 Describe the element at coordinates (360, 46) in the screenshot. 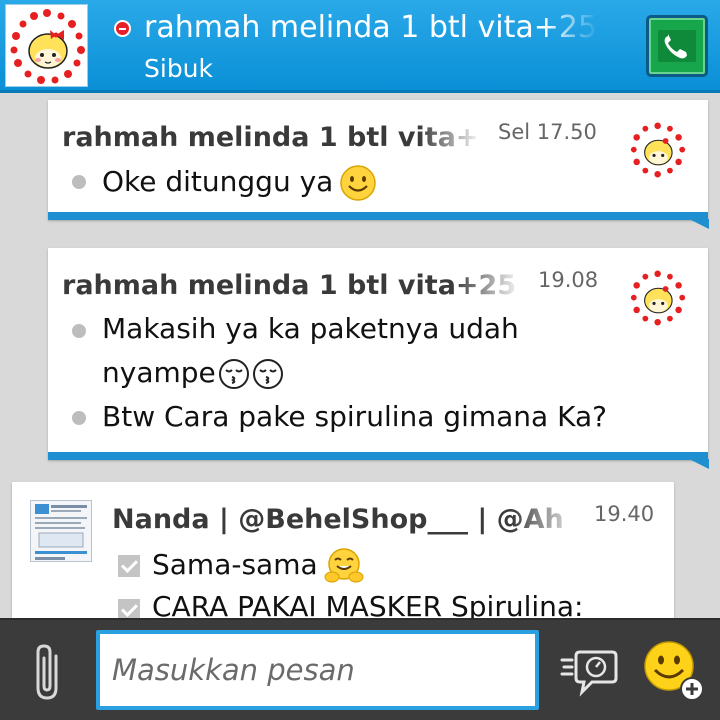

I see `chat-header: rahmah melinda 1 btl vita+25s Sibuk` at that location.